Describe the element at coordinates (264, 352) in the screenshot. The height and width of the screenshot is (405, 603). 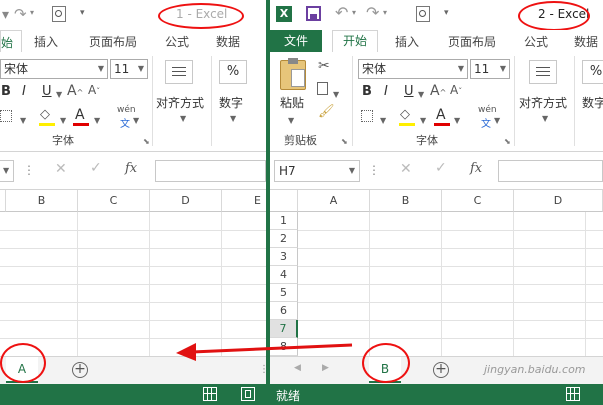
I see `annotation-arrow` at that location.